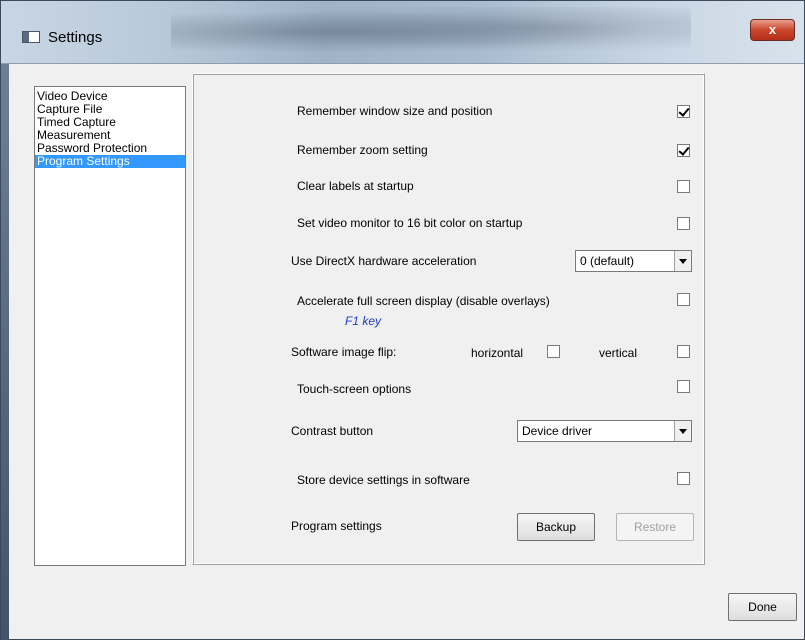 Image resolution: width=805 pixels, height=640 pixels. What do you see at coordinates (5, 352) in the screenshot?
I see `window-frame-left` at bounding box center [5, 352].